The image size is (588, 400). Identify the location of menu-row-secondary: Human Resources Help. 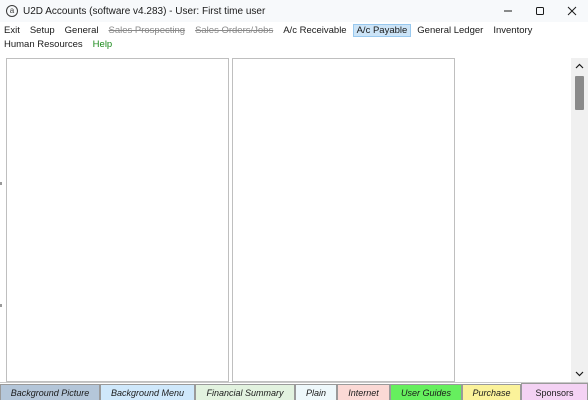
(59, 44).